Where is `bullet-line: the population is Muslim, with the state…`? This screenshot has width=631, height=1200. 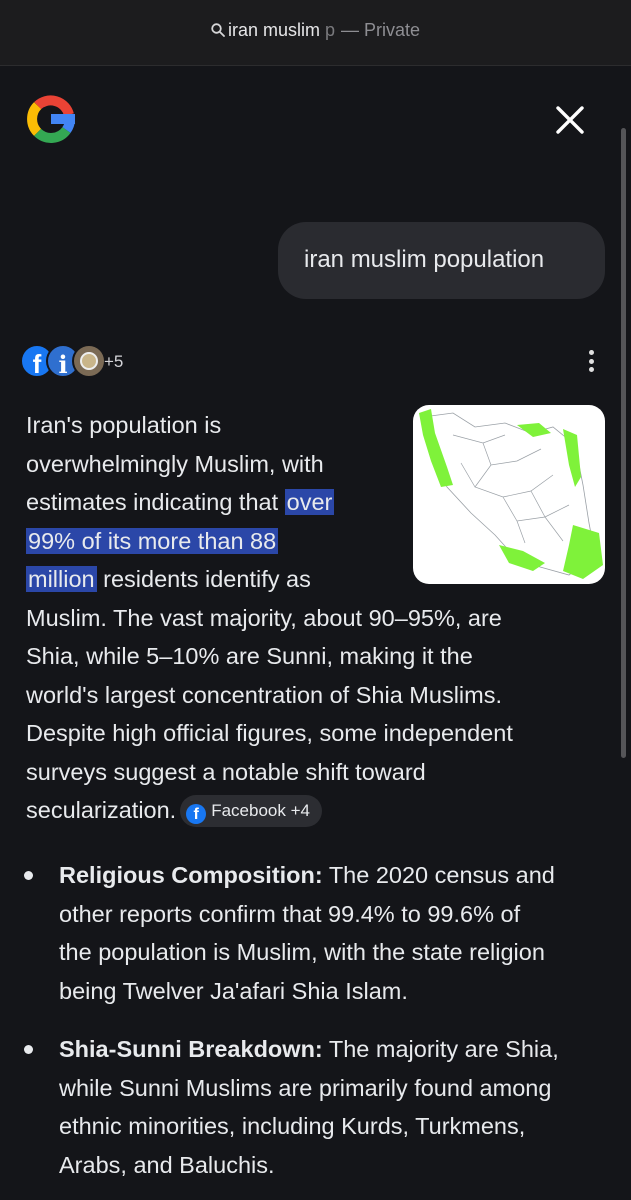 bullet-line: the population is Muslim, with the state… is located at coordinates (302, 952).